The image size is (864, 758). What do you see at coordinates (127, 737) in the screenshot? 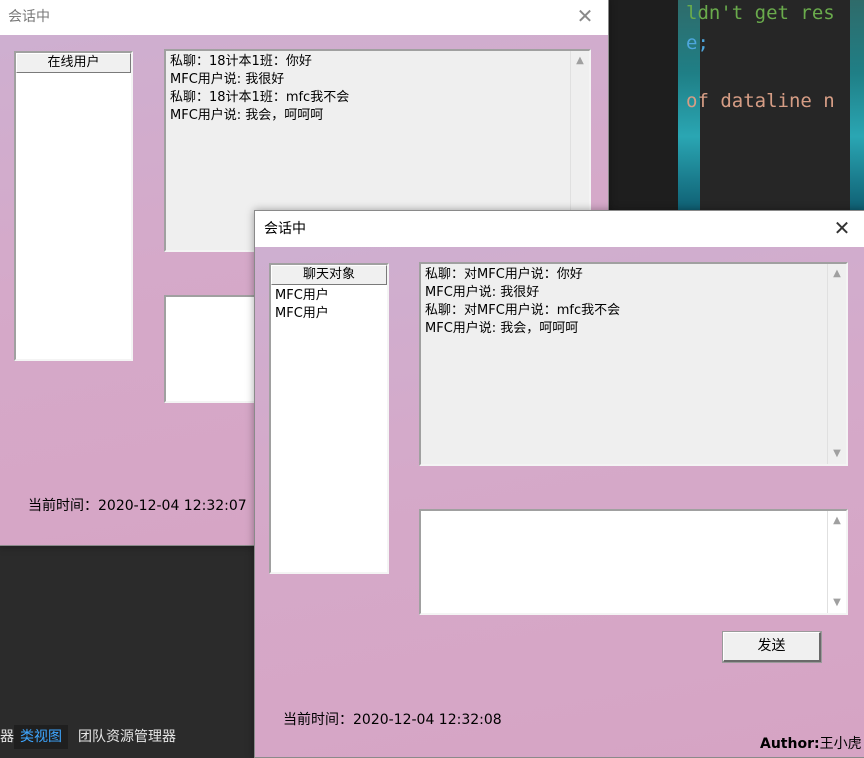
I see `tab-team-explorer: 团队资源管理器` at bounding box center [127, 737].